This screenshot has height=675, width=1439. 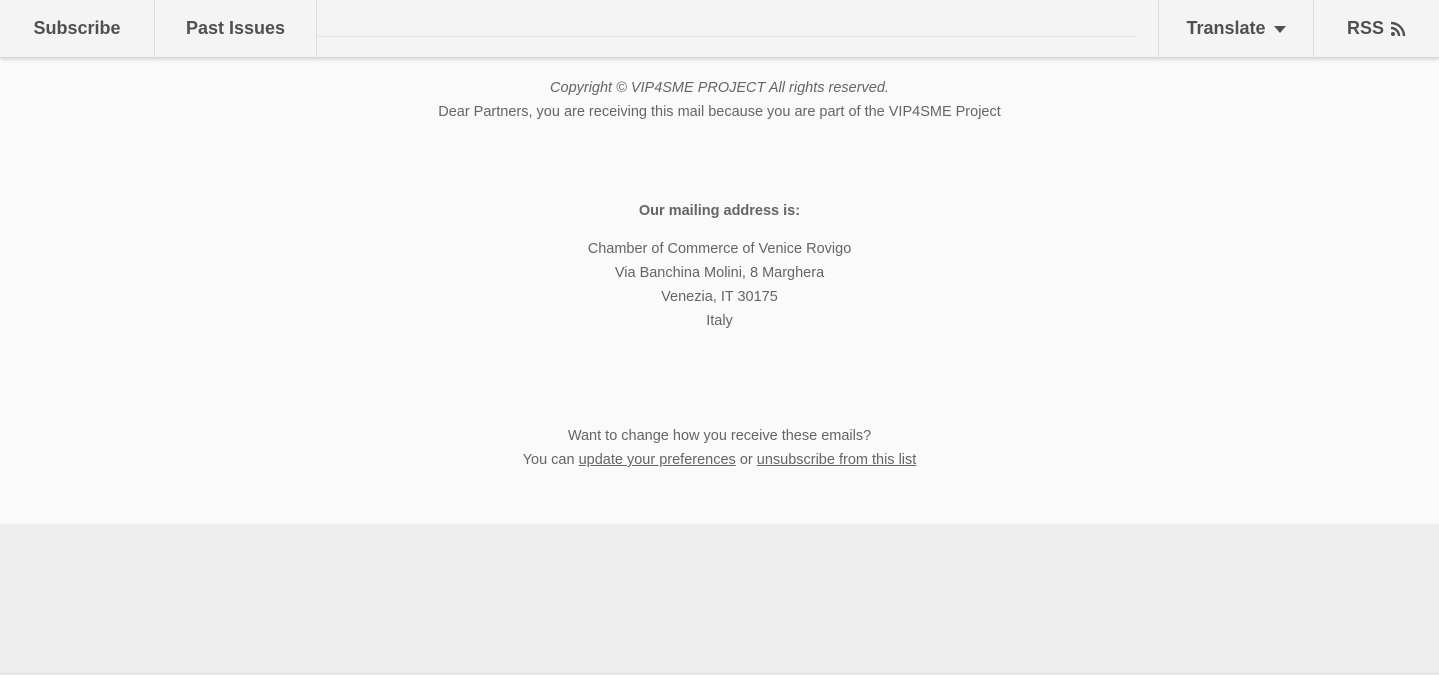 What do you see at coordinates (1279, 29) in the screenshot?
I see `caret-down-icon` at bounding box center [1279, 29].